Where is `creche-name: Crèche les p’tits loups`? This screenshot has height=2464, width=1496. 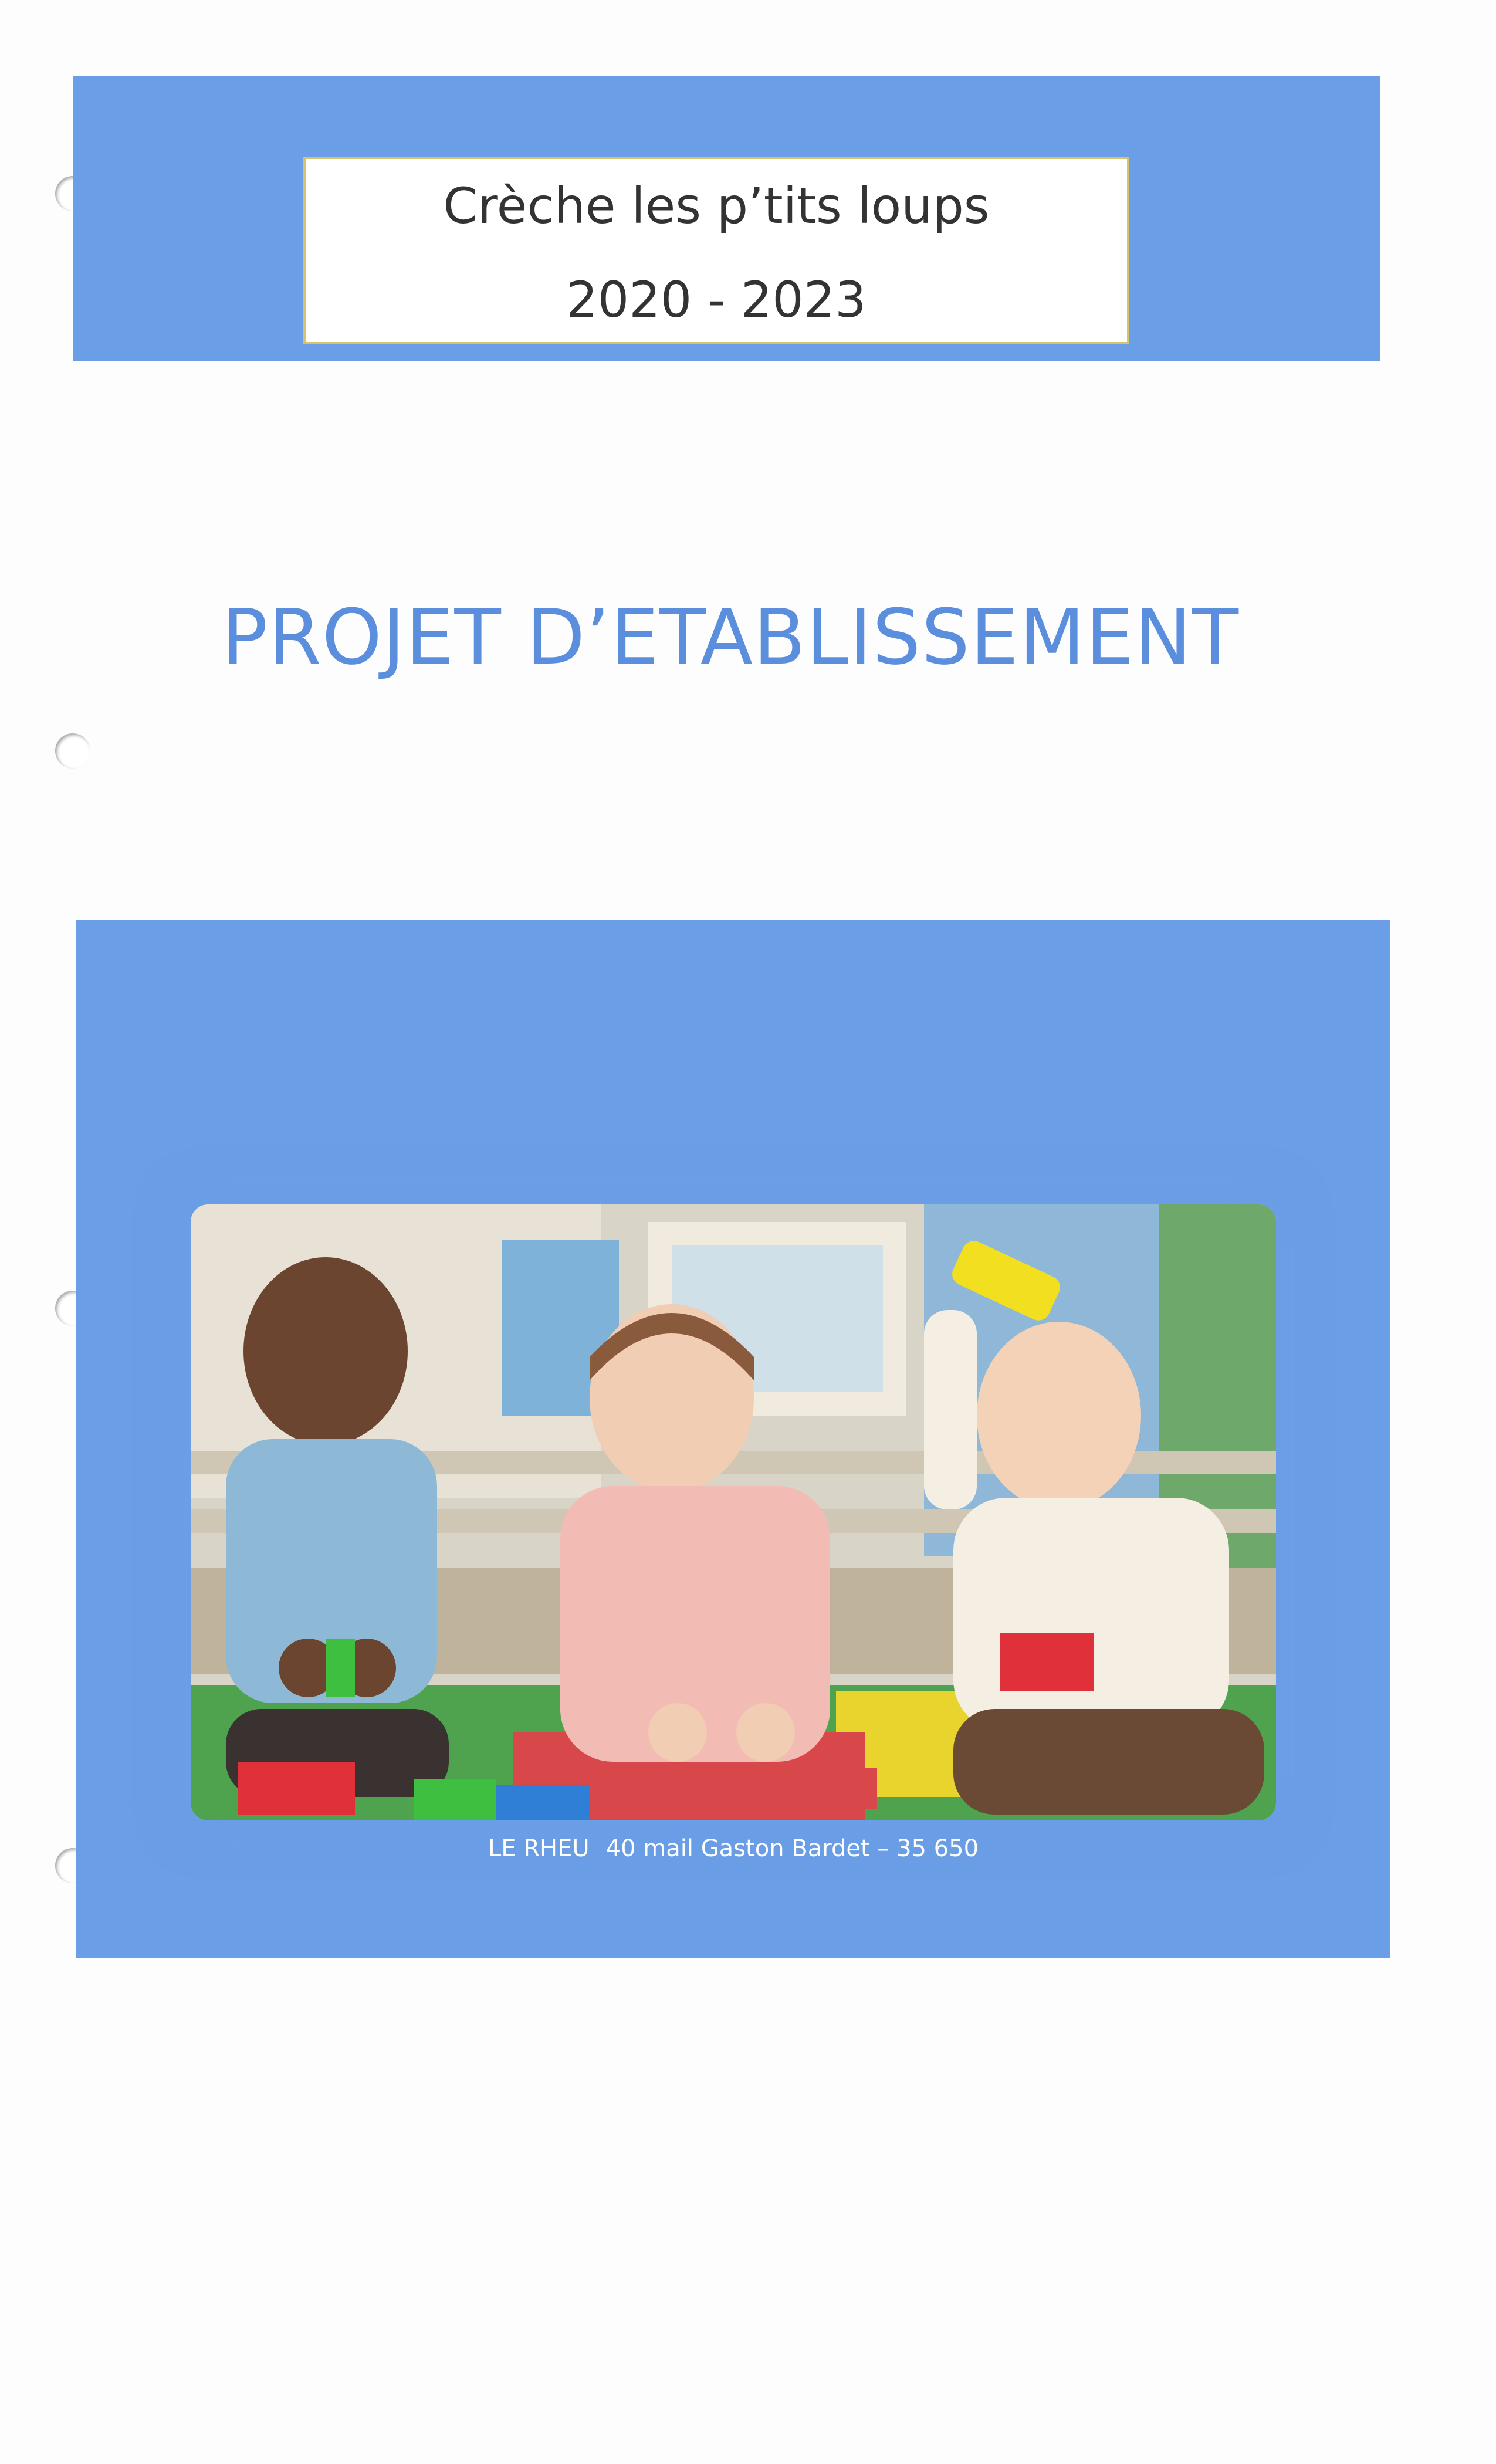
creche-name: Crèche les p’tits loups is located at coordinates (716, 206).